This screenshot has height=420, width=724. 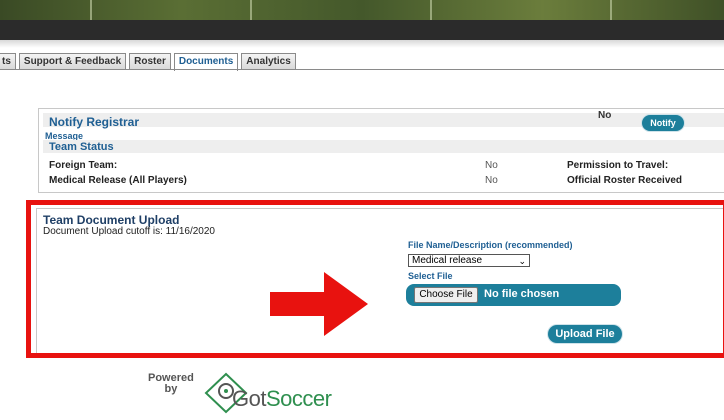 I want to click on notify-header-bar, so click(x=383, y=120).